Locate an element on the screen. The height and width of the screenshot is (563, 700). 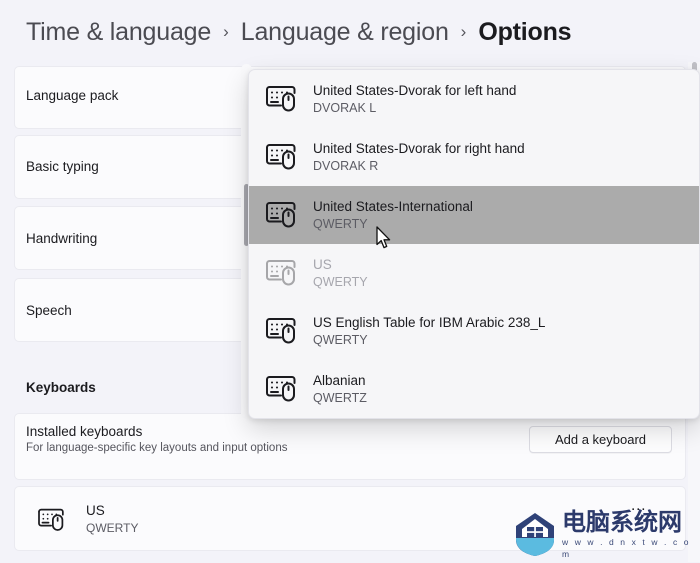
breadcrumb-item-time-language: Time & language is located at coordinates (118, 32).